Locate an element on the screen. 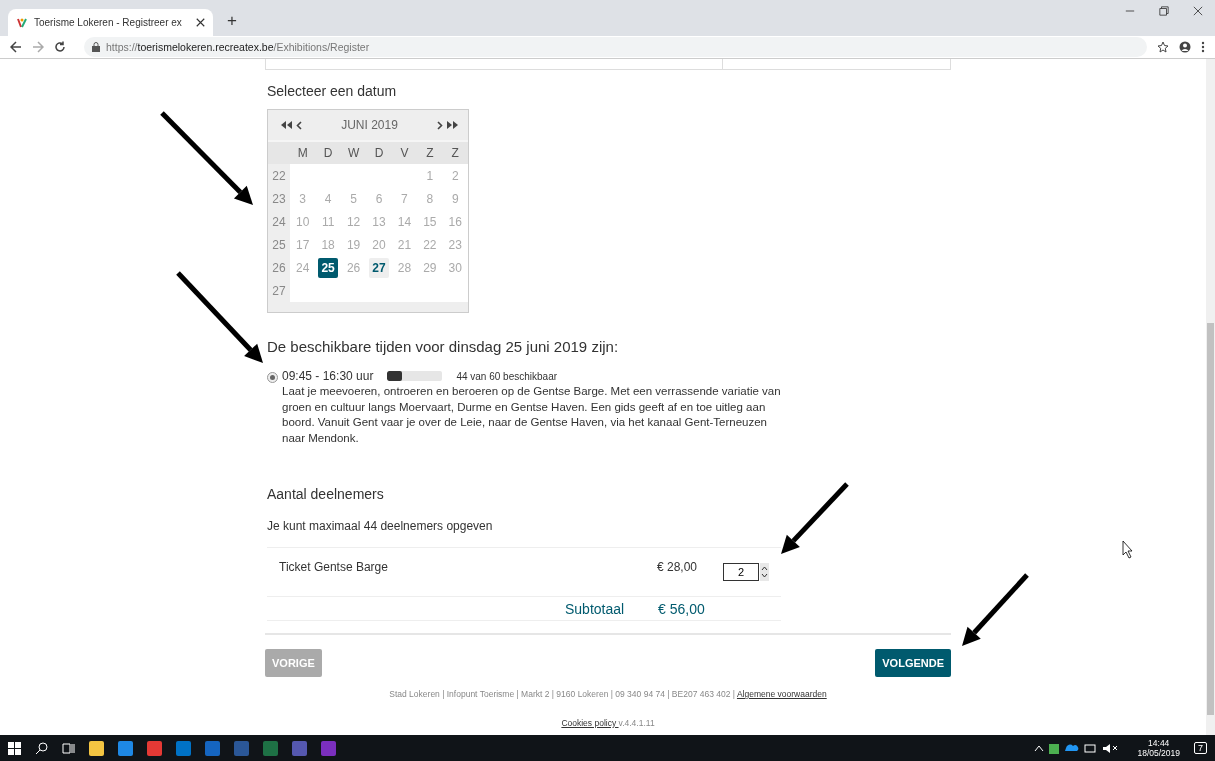 The image size is (1215, 761). clock-date: 18/05/2019 is located at coordinates (1158, 753).